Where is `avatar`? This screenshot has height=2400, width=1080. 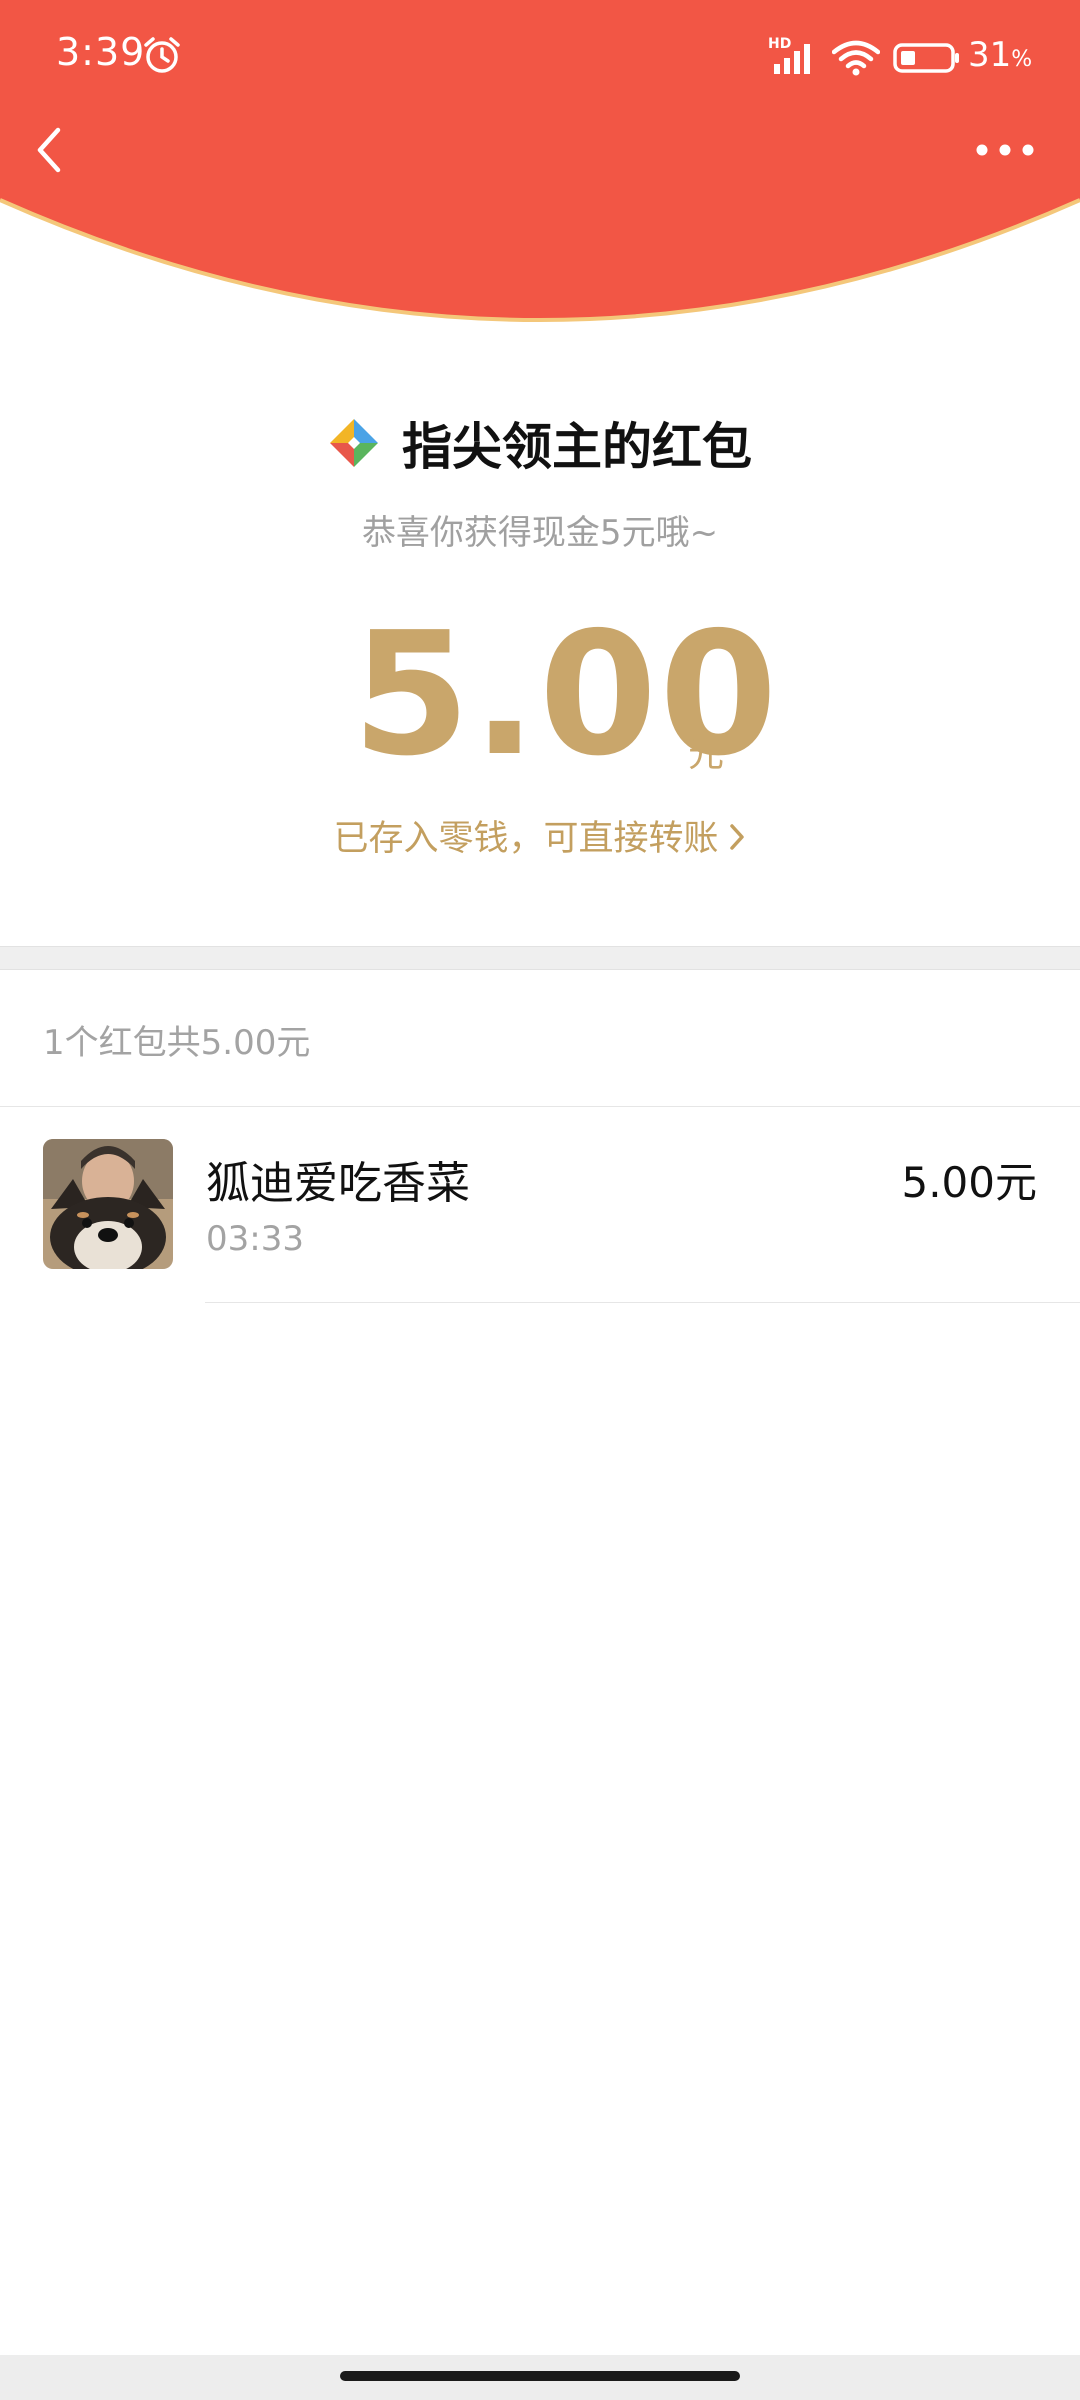
avatar is located at coordinates (108, 1204).